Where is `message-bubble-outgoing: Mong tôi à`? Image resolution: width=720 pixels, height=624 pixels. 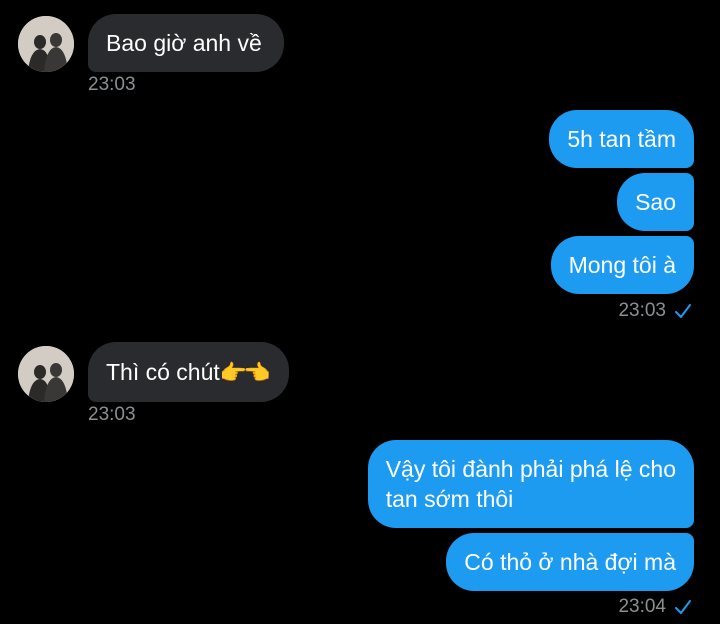 message-bubble-outgoing: Mong tôi à is located at coordinates (622, 265).